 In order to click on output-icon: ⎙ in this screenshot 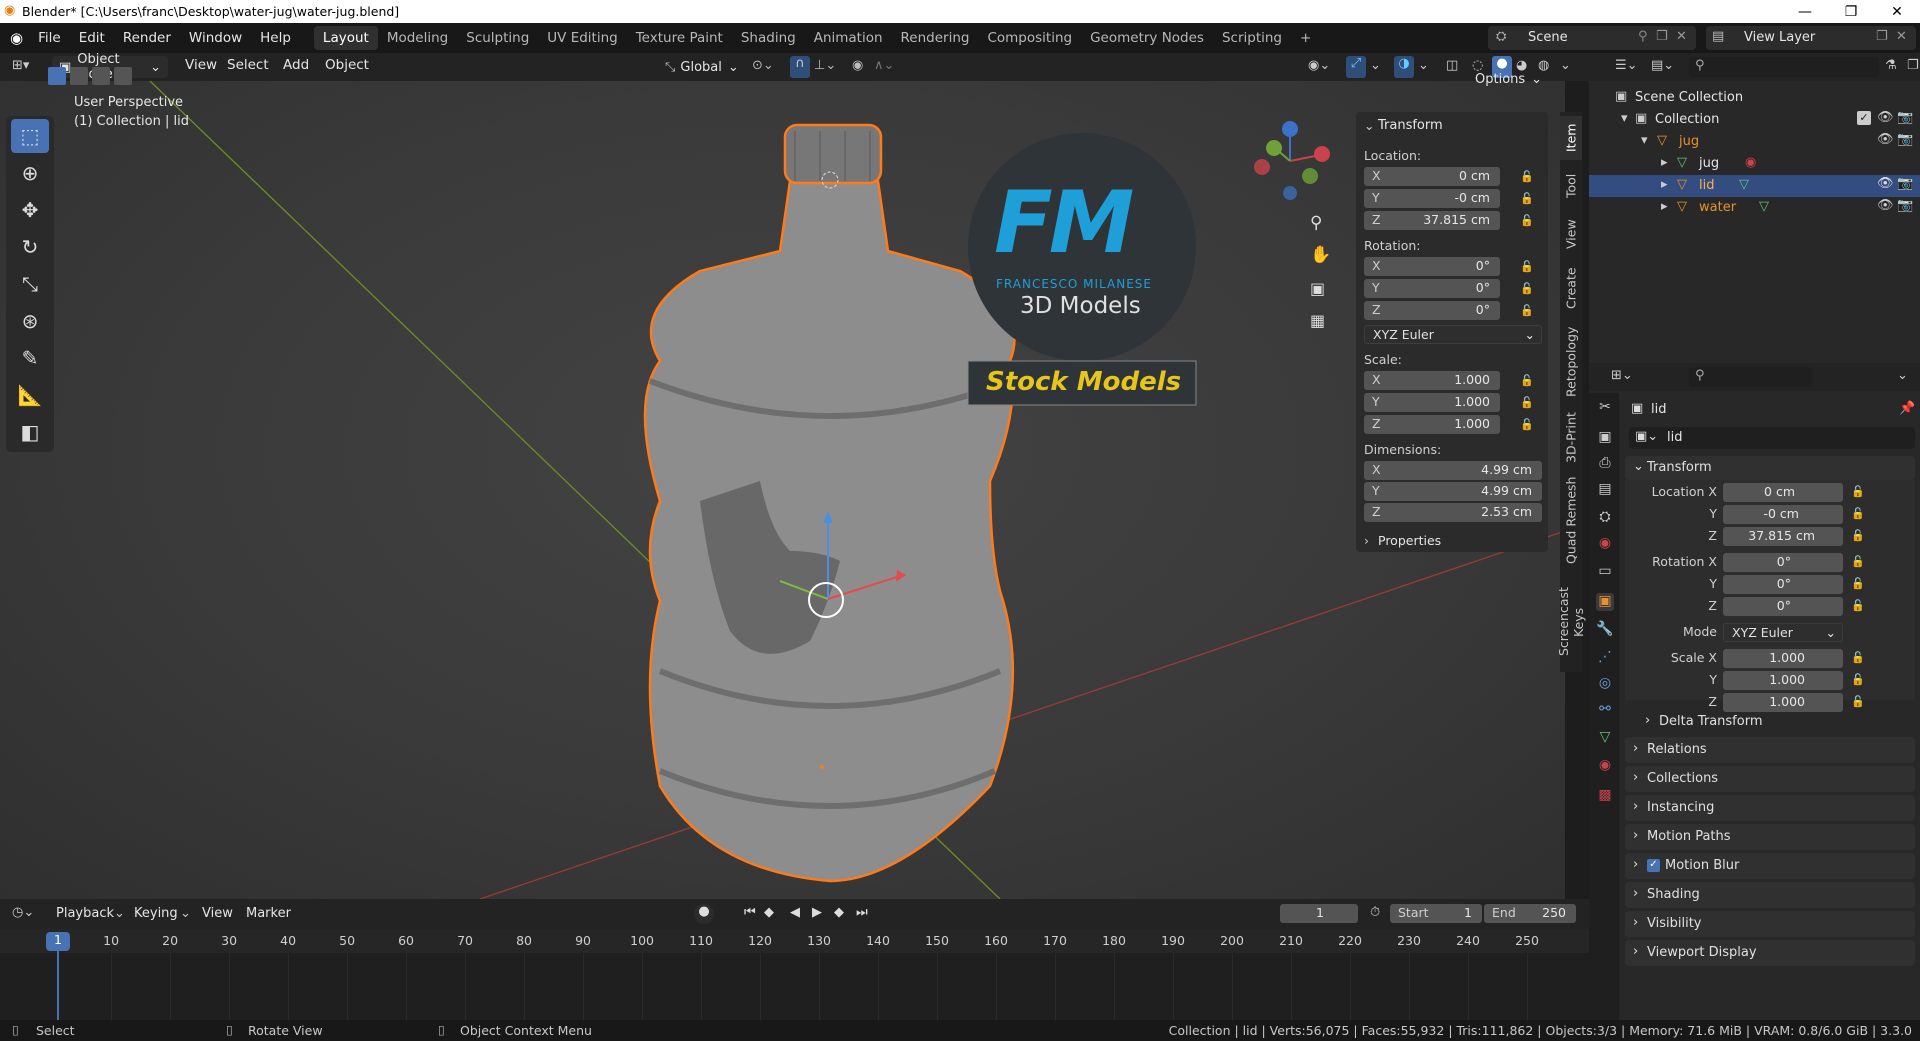, I will do `click(1605, 464)`.